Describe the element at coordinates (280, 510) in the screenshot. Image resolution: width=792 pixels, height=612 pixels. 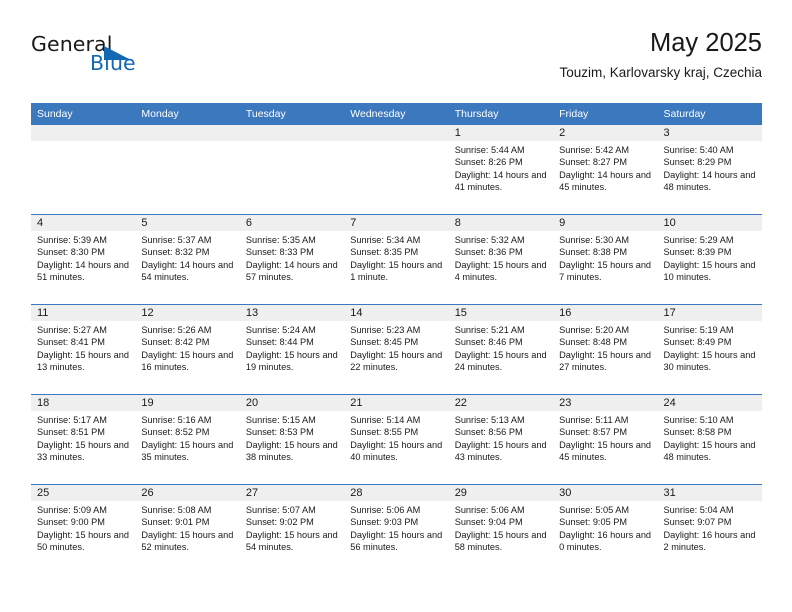
I see `sunrise-text: Sunrise: 5:07 AM` at that location.